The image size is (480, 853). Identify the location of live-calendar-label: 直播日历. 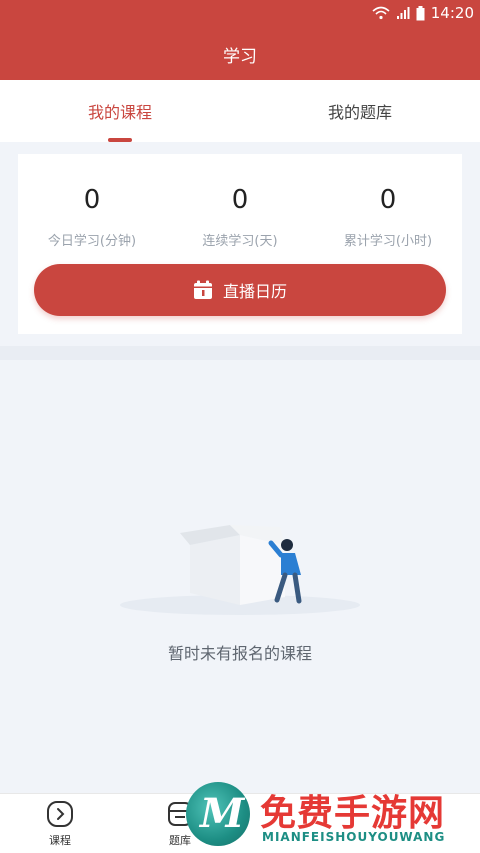
(254, 291).